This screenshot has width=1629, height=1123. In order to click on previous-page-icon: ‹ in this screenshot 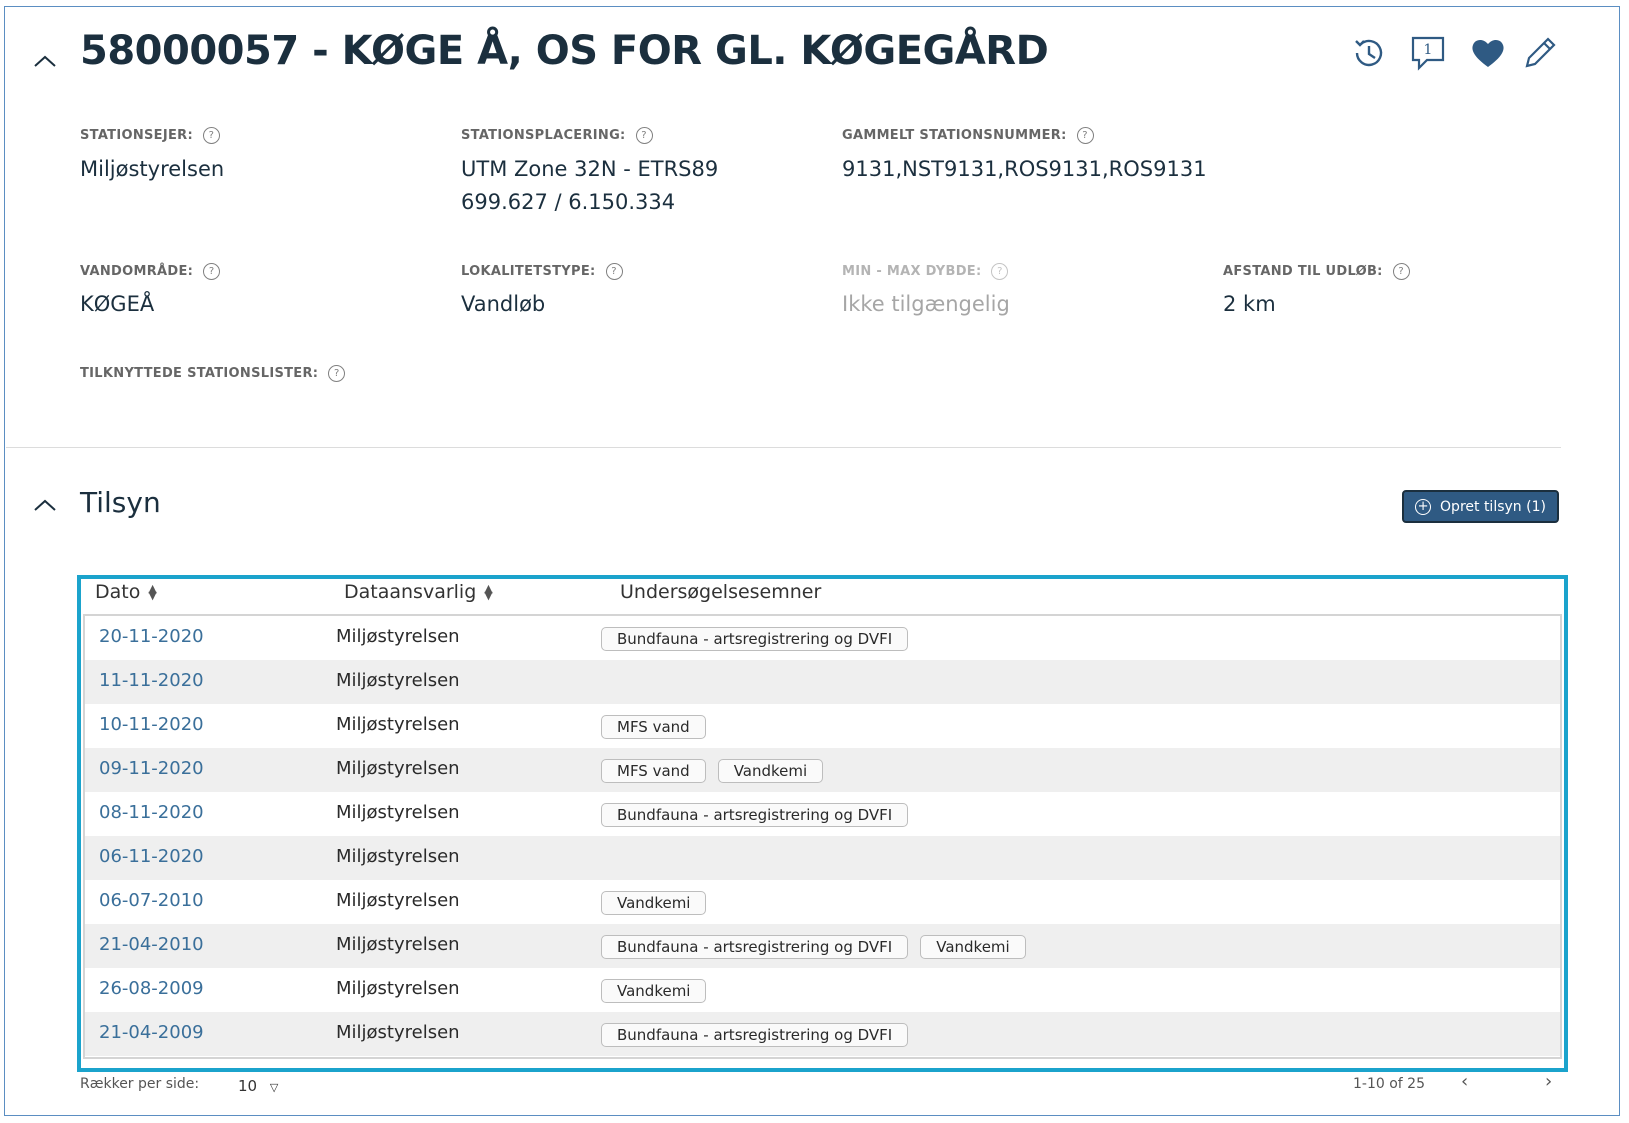, I will do `click(1464, 1081)`.